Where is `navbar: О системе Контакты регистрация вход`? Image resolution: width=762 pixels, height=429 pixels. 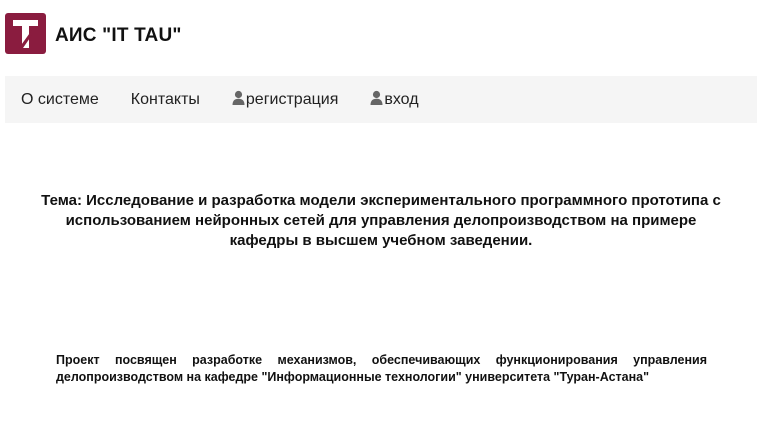 navbar: О системе Контакты регистрация вход is located at coordinates (381, 99).